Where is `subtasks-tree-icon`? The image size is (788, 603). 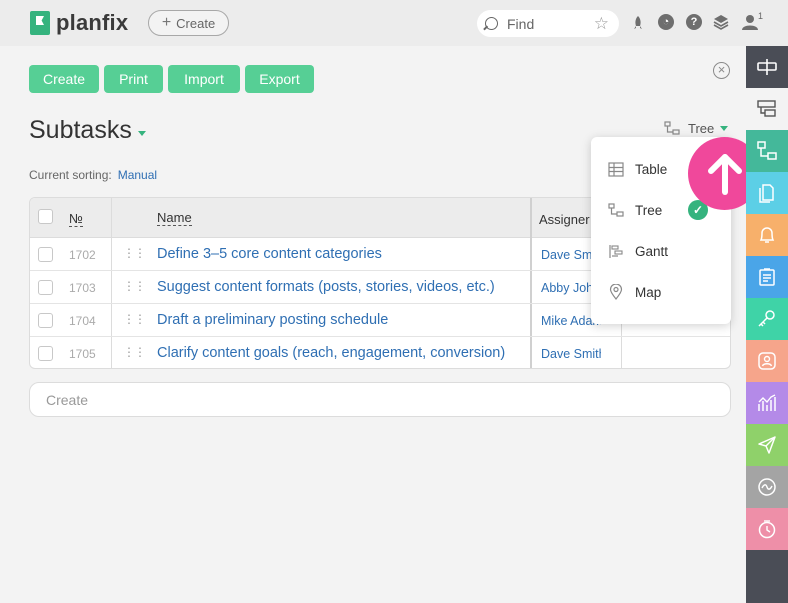
subtasks-tree-icon is located at coordinates (767, 150).